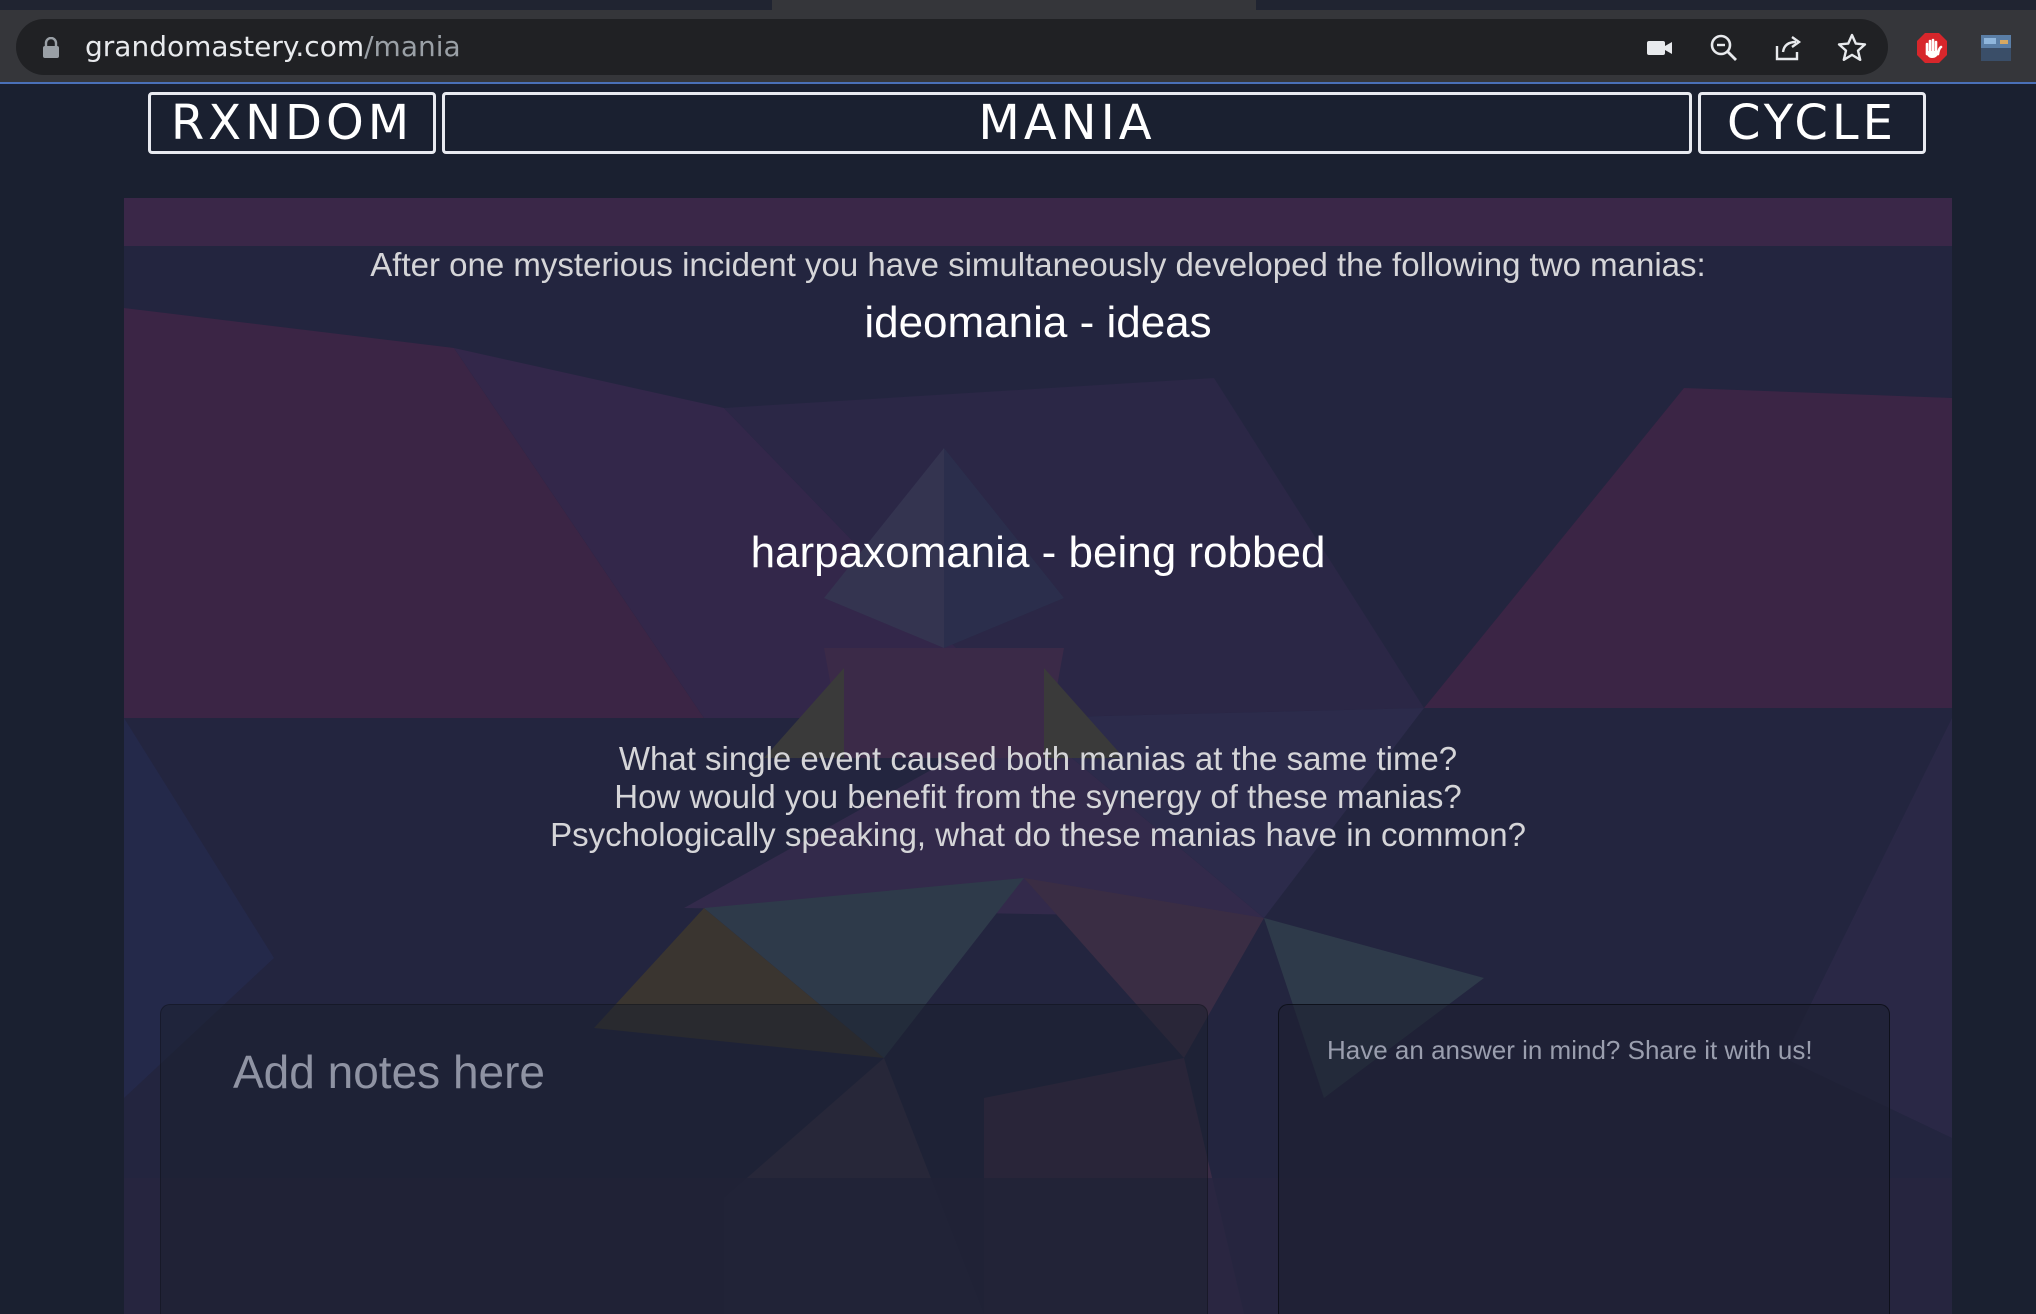  I want to click on cycle-button: CYCLE, so click(1812, 123).